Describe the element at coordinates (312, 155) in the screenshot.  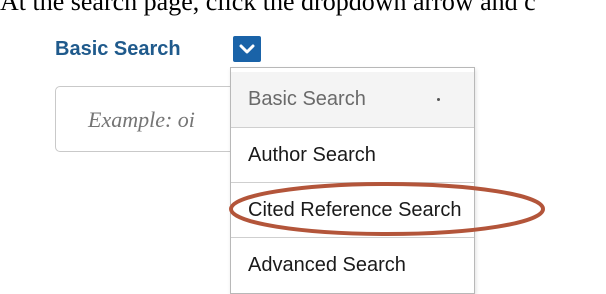
I see `menu-item-label: Author Search` at that location.